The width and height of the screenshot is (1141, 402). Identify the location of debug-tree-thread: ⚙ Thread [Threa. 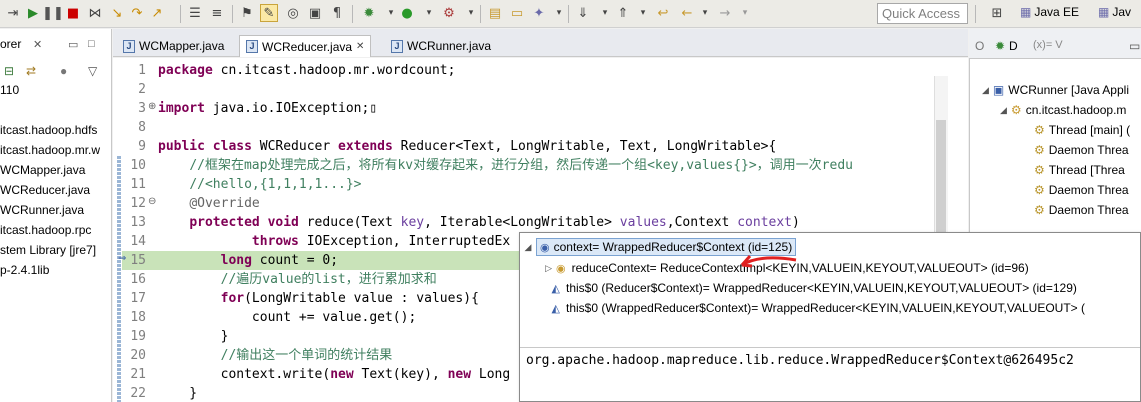
(1079, 170).